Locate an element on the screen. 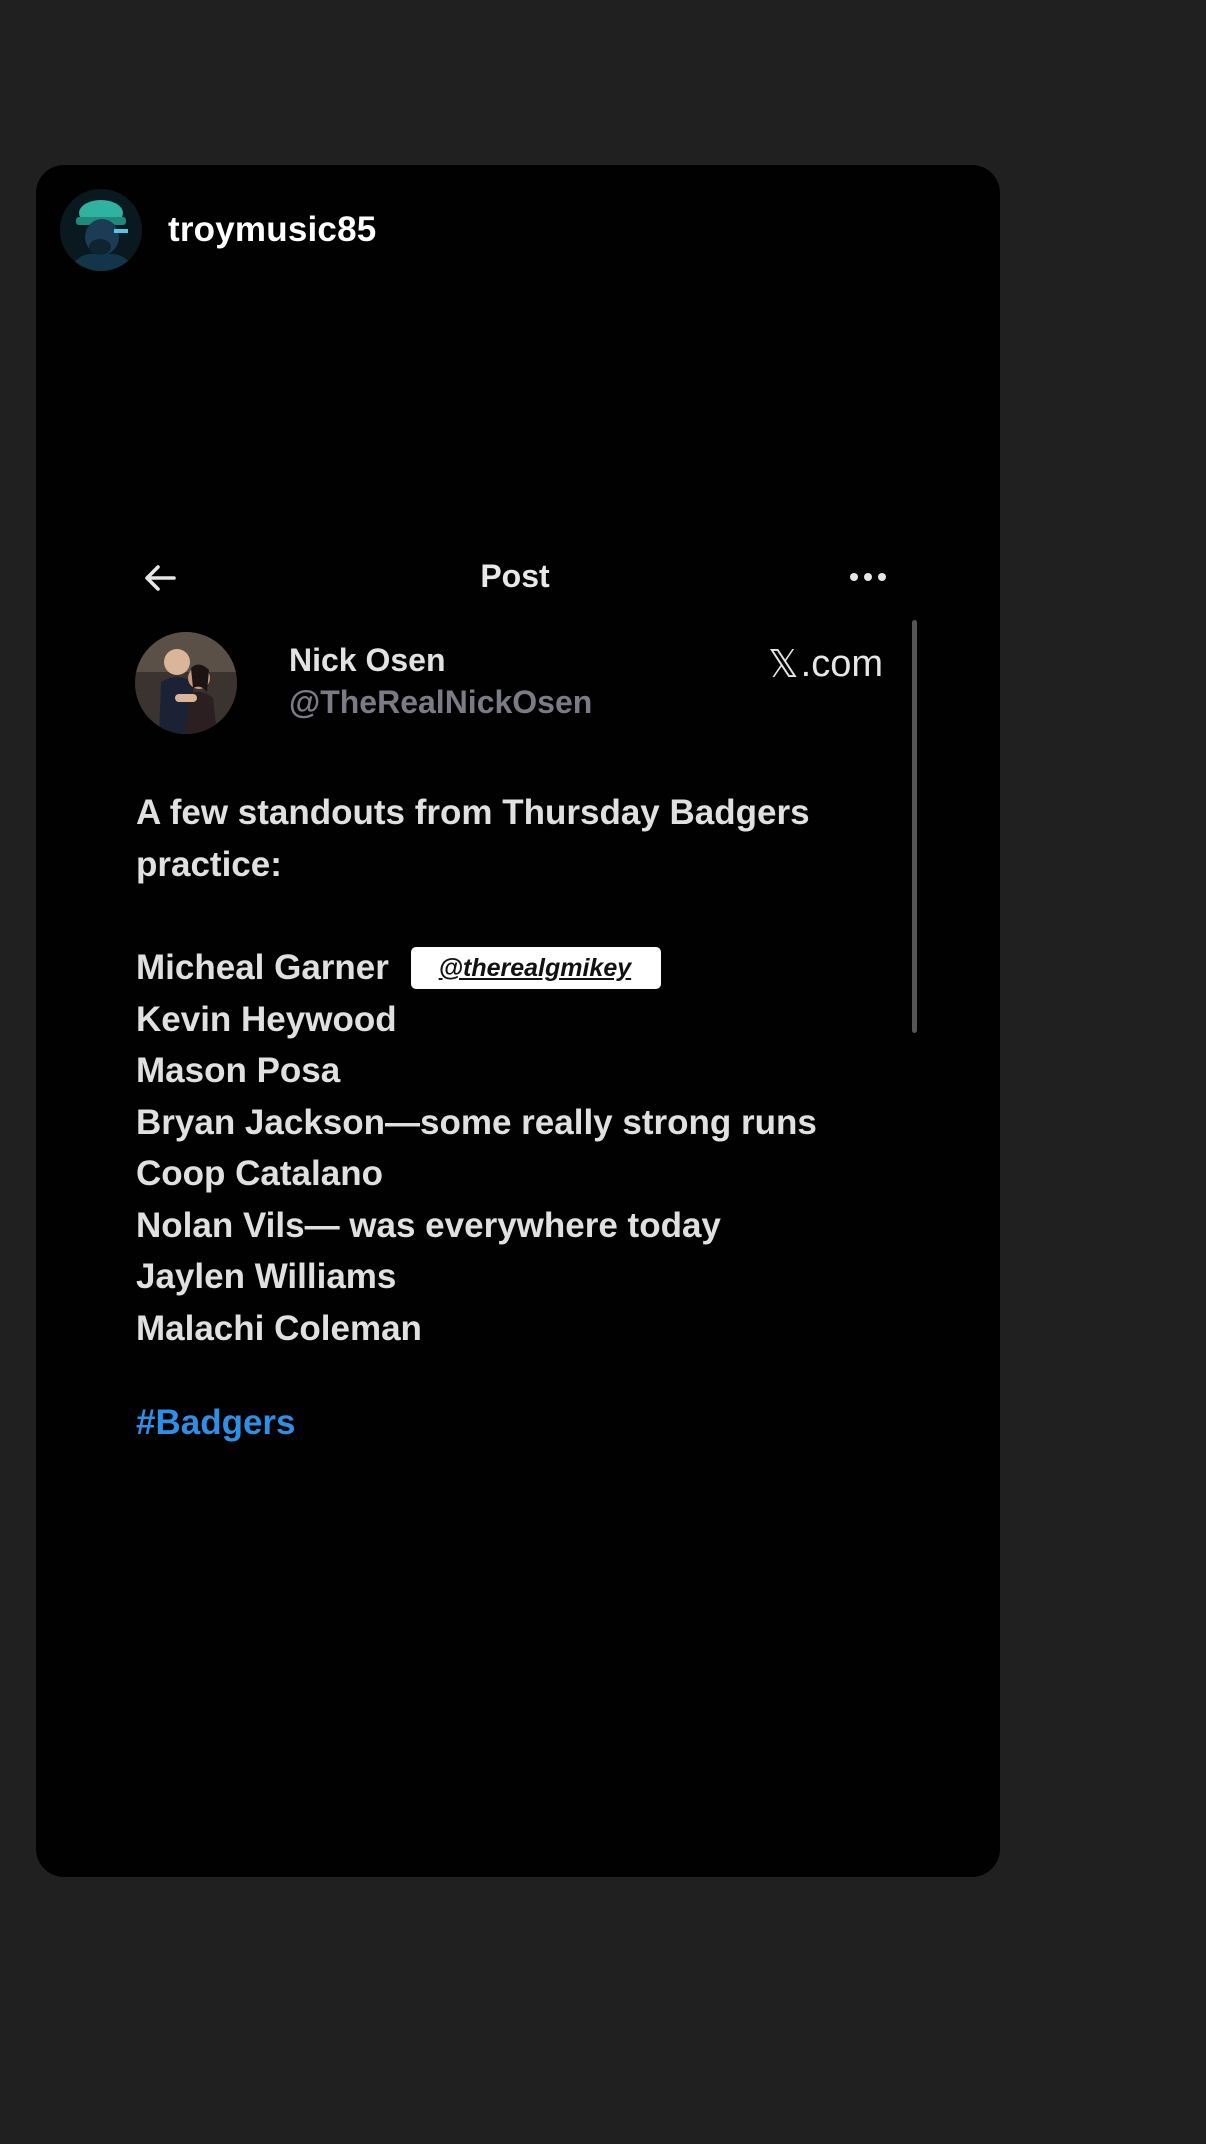 Image resolution: width=1206 pixels, height=2144 pixels. avatar-image is located at coordinates (101, 230).